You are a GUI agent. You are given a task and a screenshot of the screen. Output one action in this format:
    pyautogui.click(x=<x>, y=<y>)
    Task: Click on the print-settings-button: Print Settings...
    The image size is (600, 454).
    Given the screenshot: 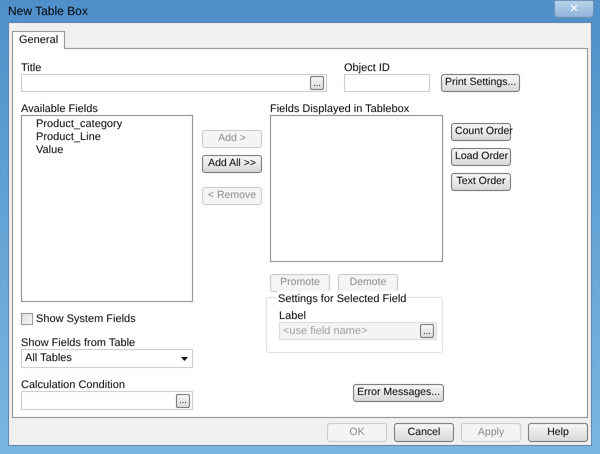 What is the action you would take?
    pyautogui.click(x=480, y=83)
    